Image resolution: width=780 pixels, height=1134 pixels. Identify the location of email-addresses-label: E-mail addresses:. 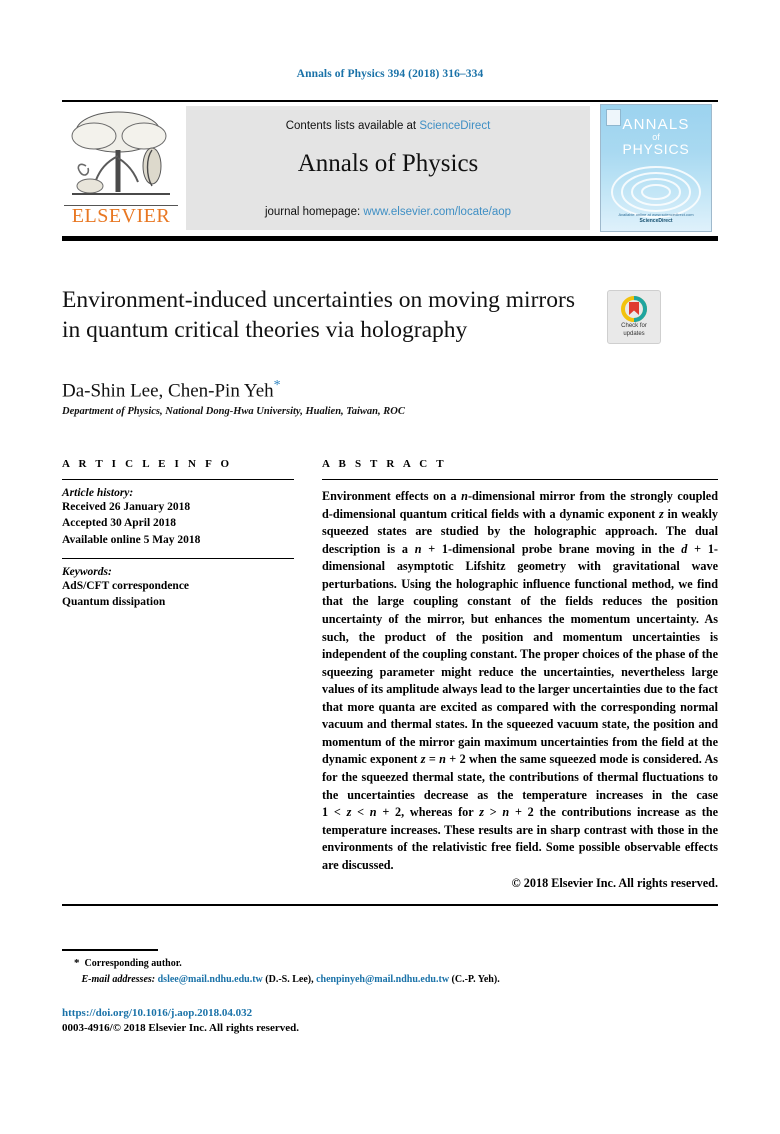
(118, 980).